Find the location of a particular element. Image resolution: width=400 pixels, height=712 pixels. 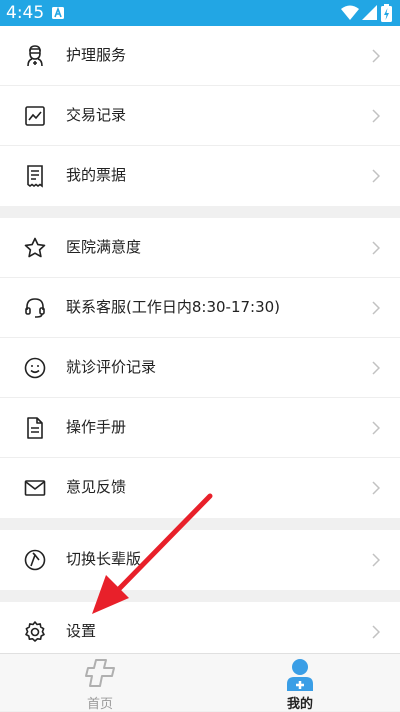

tab-mine: 我的 is located at coordinates (300, 683).